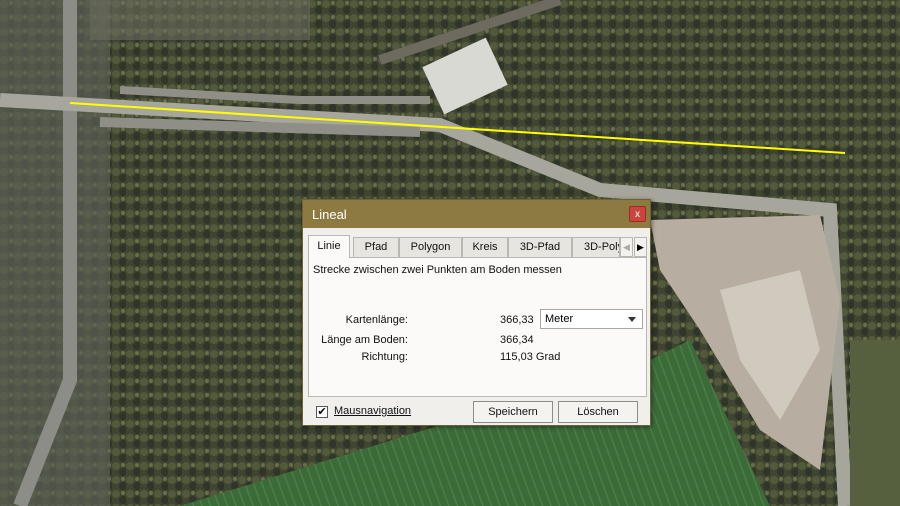 The image size is (900, 506). Describe the element at coordinates (591, 319) in the screenshot. I see `unit-select: Meter` at that location.